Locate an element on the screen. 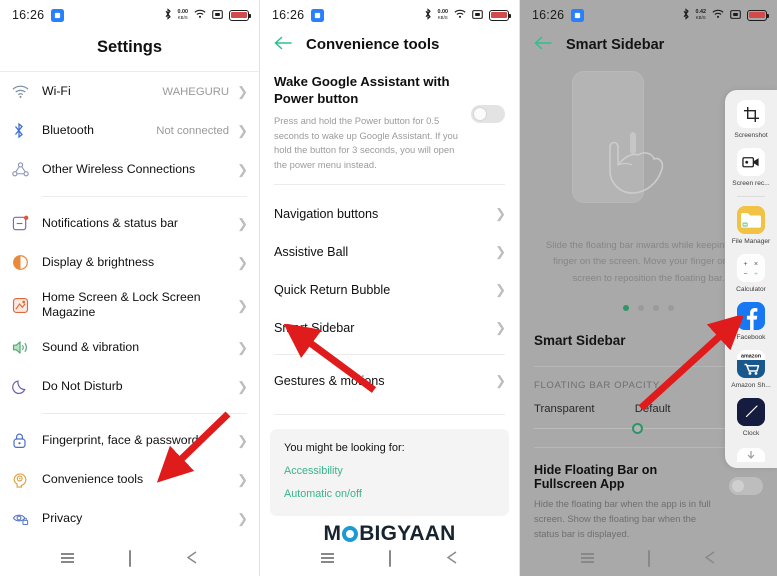 The width and height of the screenshot is (777, 576). floating-item-partial is located at coordinates (751, 454).